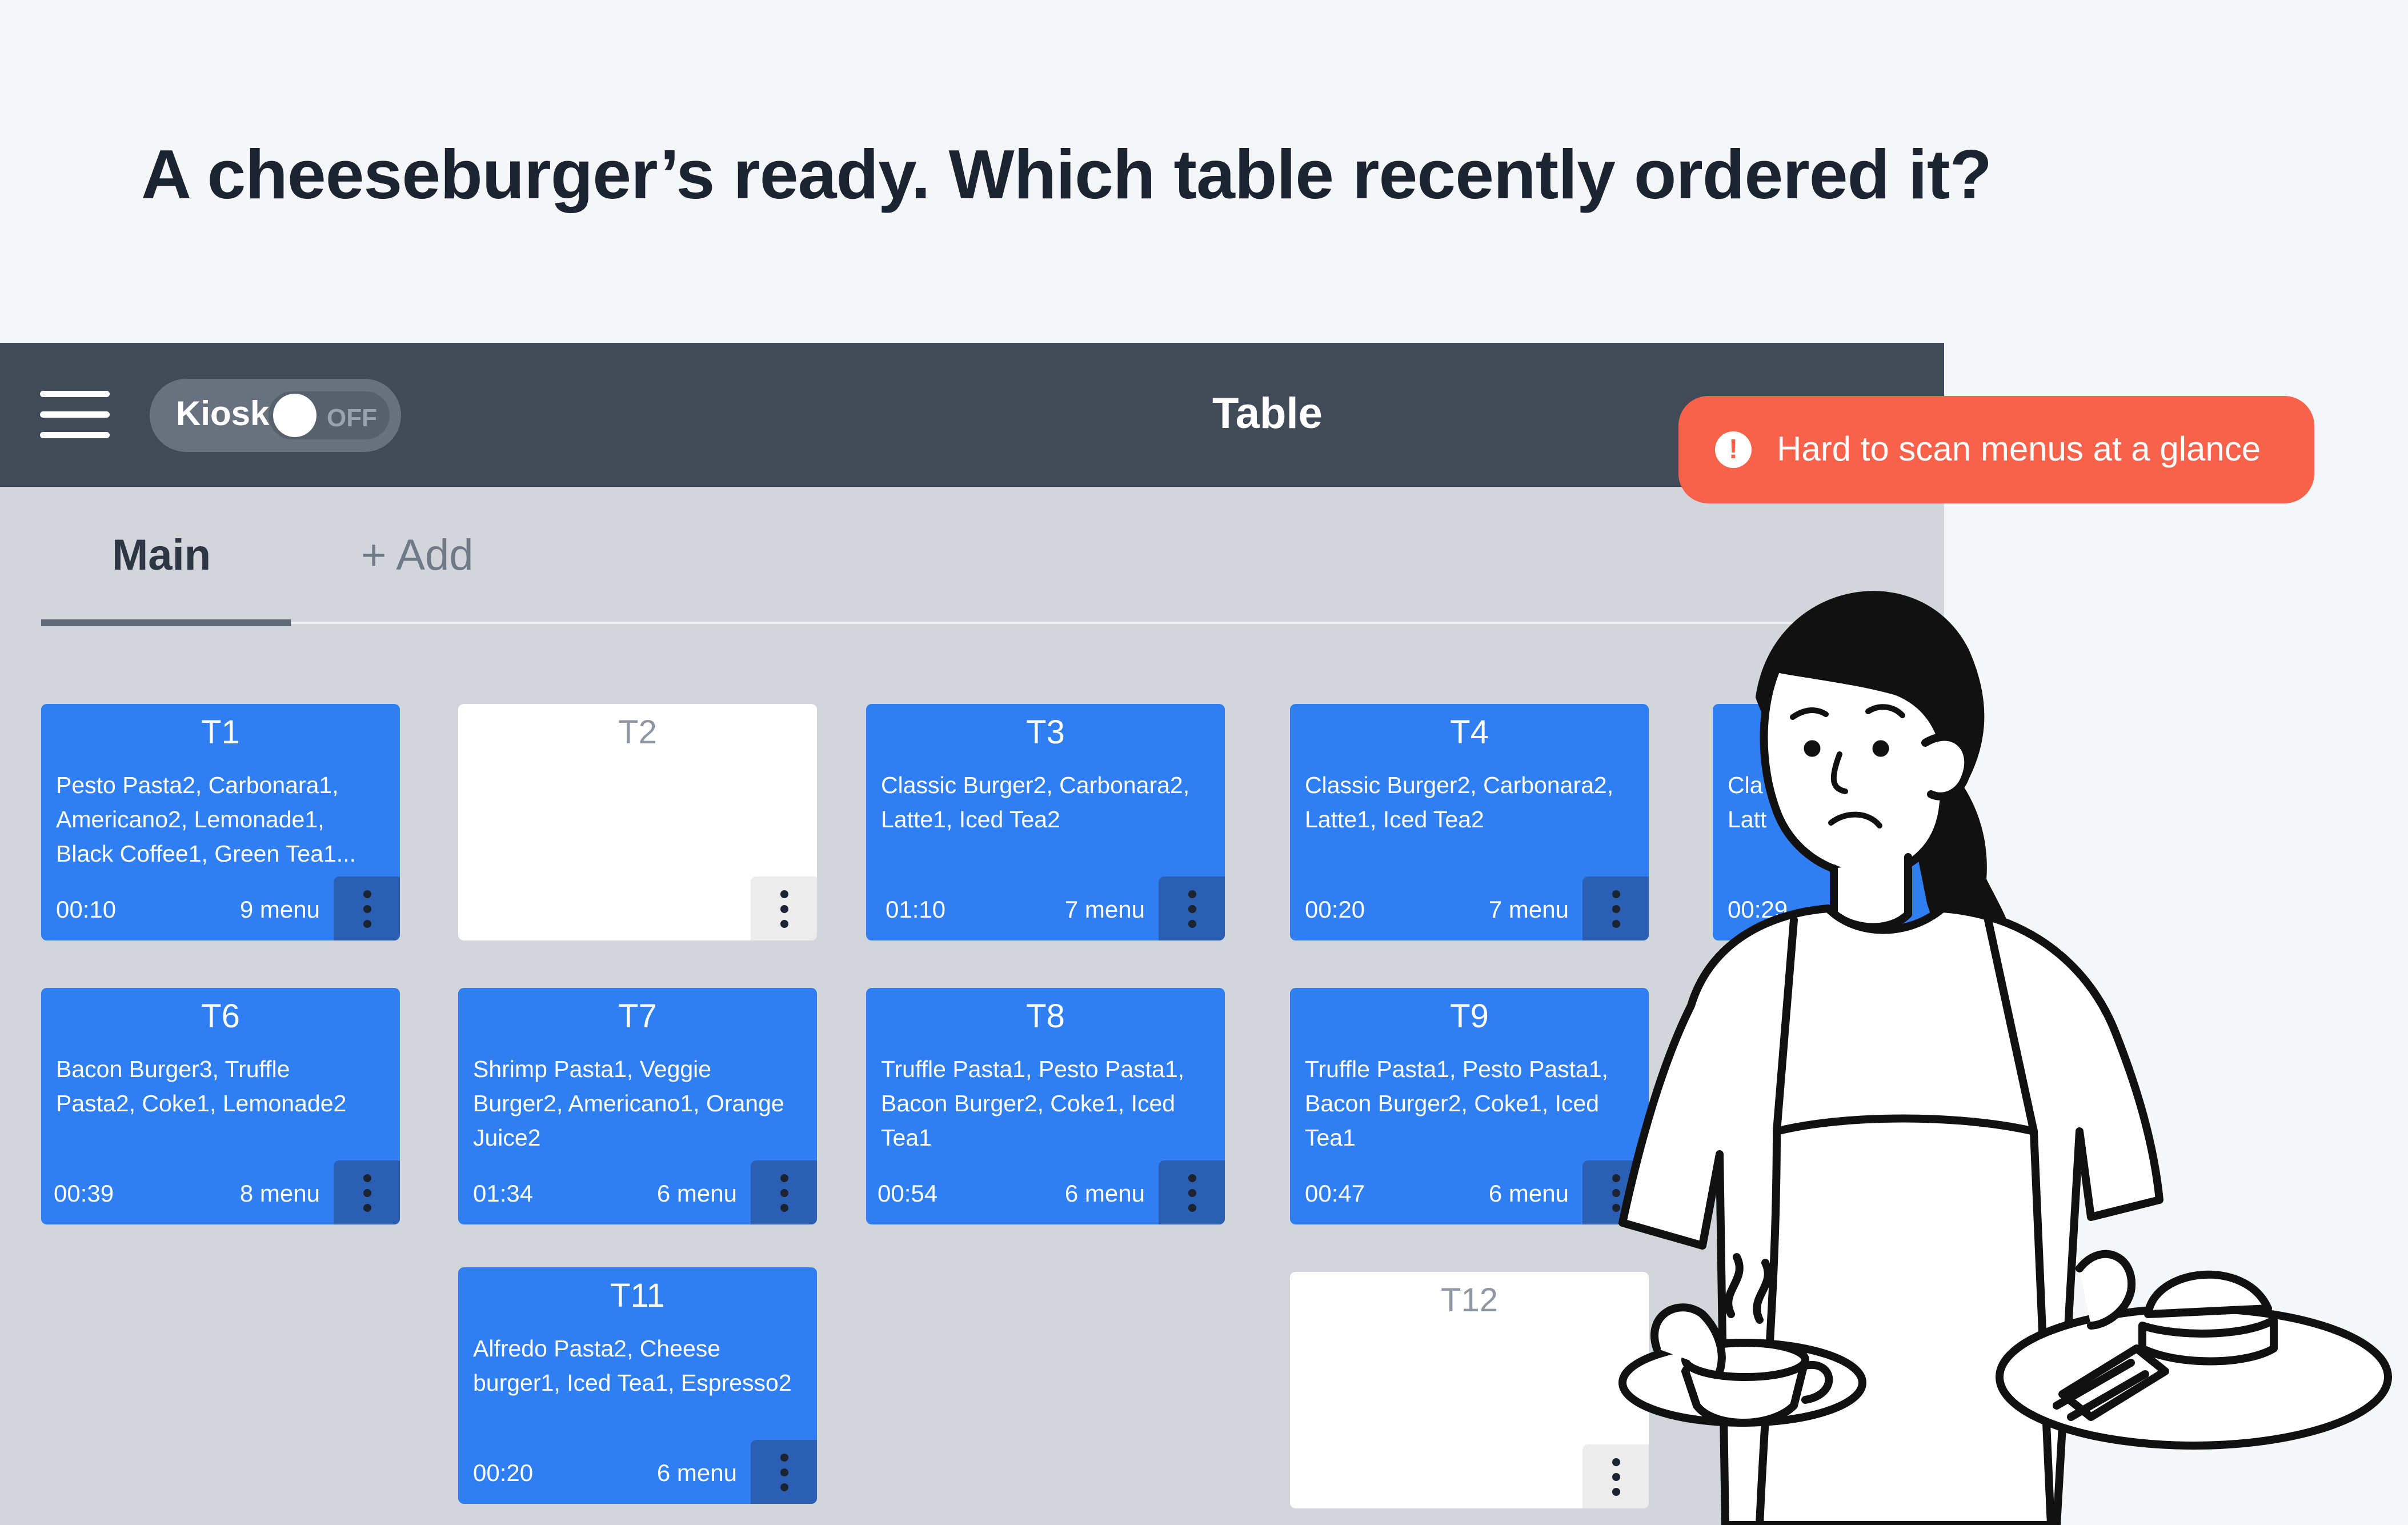  Describe the element at coordinates (2019, 449) in the screenshot. I see `callout-text: Hard to scan menus at a glance` at that location.